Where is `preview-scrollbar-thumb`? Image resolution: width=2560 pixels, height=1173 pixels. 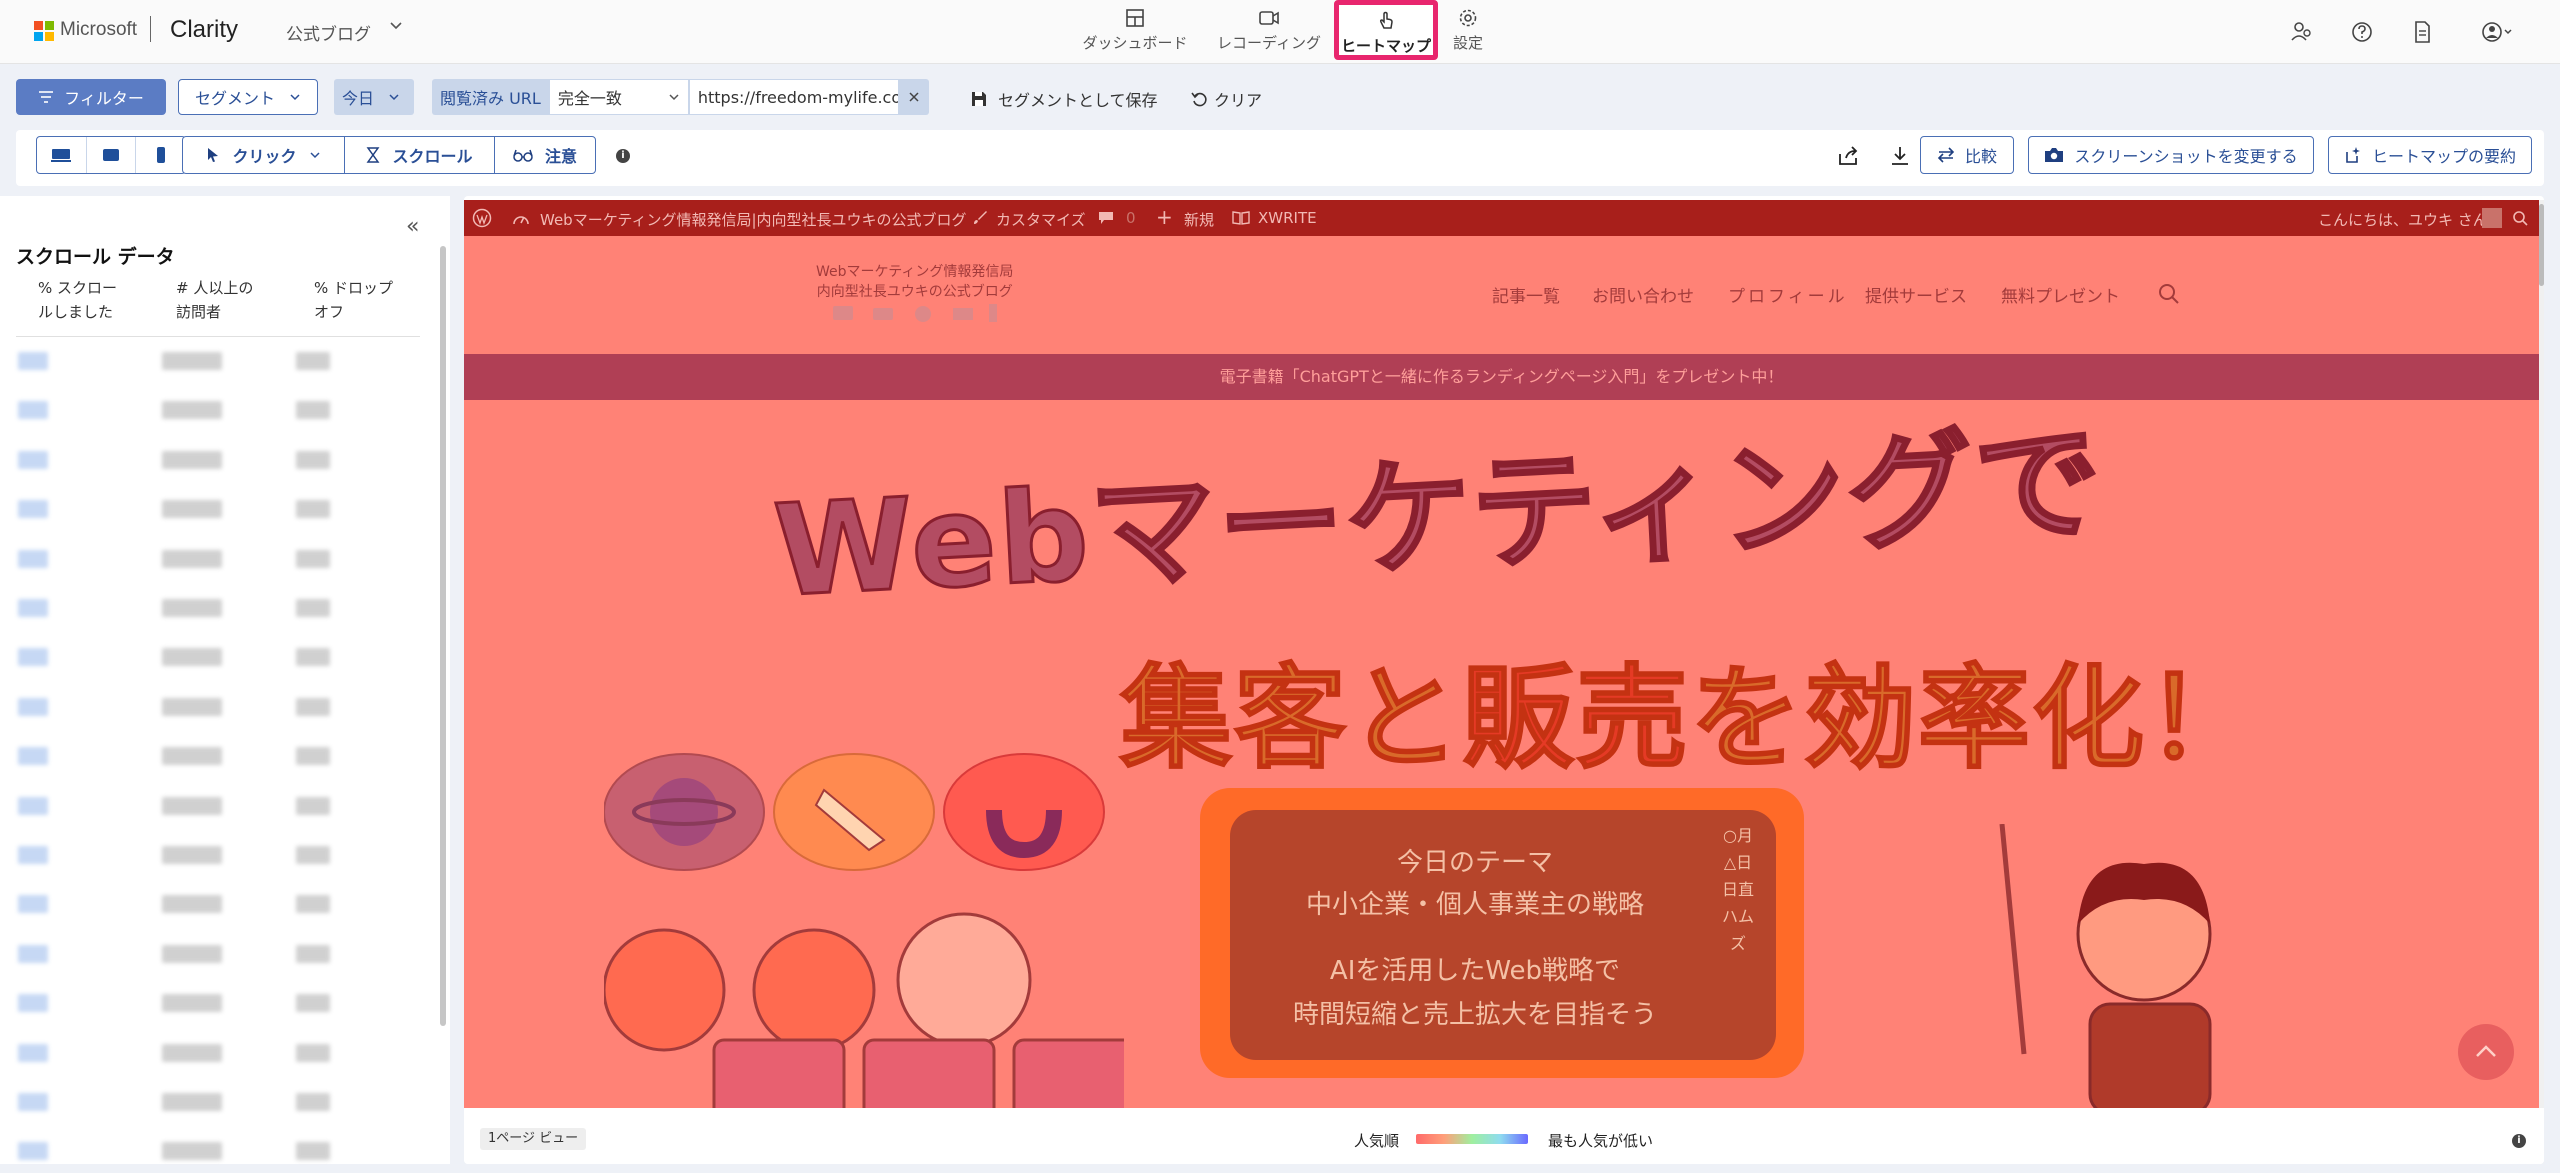 preview-scrollbar-thumb is located at coordinates (2541, 245).